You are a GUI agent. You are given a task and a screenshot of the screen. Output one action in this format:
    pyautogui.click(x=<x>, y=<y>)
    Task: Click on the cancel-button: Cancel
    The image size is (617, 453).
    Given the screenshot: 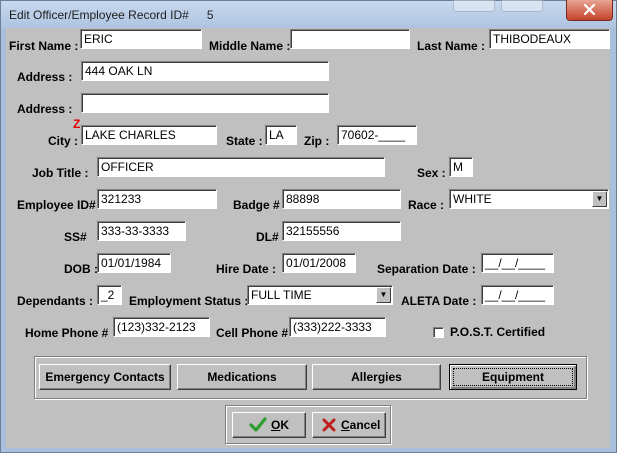 What is the action you would take?
    pyautogui.click(x=349, y=425)
    